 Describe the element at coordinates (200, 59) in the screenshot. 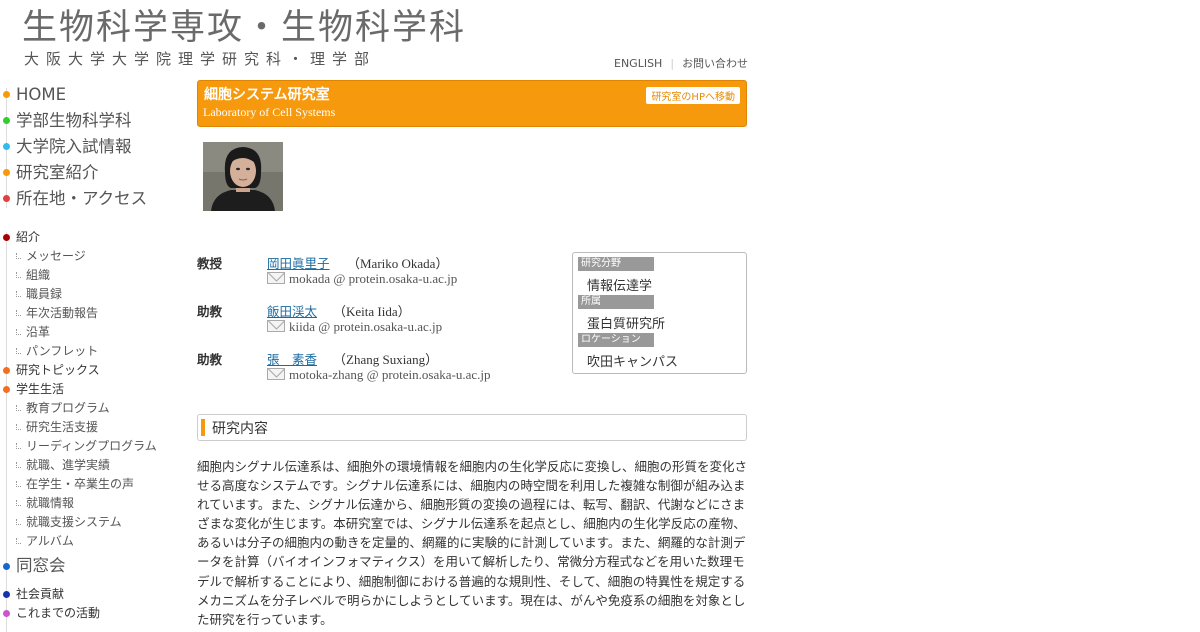

I see `site-subtitle: 大阪大学大学院理学研究科・理学部` at that location.